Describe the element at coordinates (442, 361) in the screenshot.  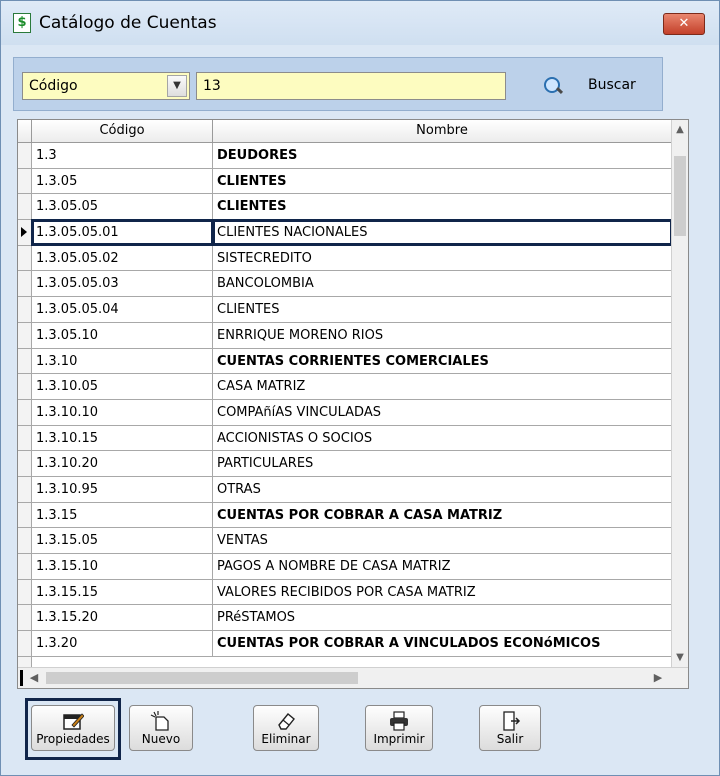
I see `cell-nombre: CUENTAS CORRIENTES COMERCIALES` at that location.